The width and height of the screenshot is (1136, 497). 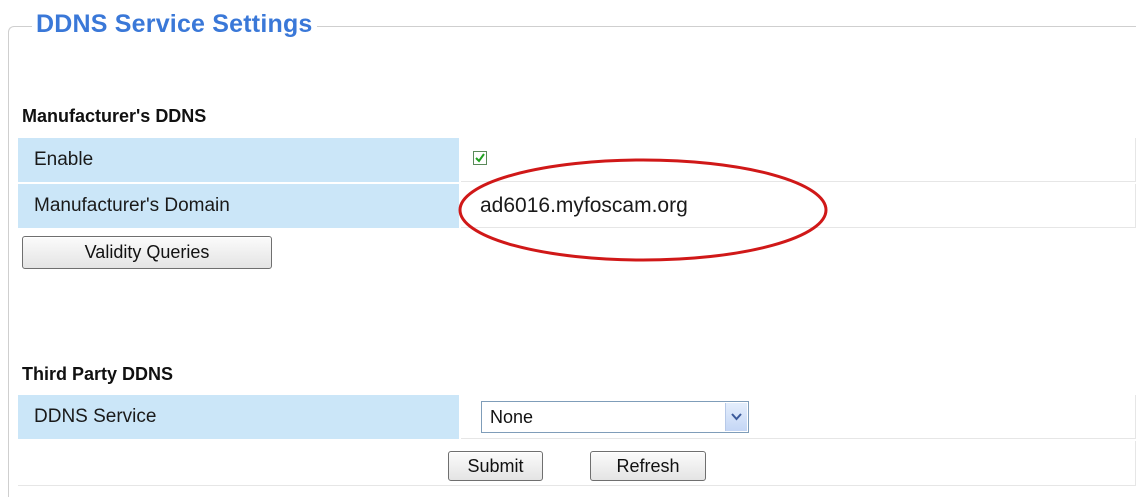 I want to click on ddns-service-select: None, so click(x=615, y=417).